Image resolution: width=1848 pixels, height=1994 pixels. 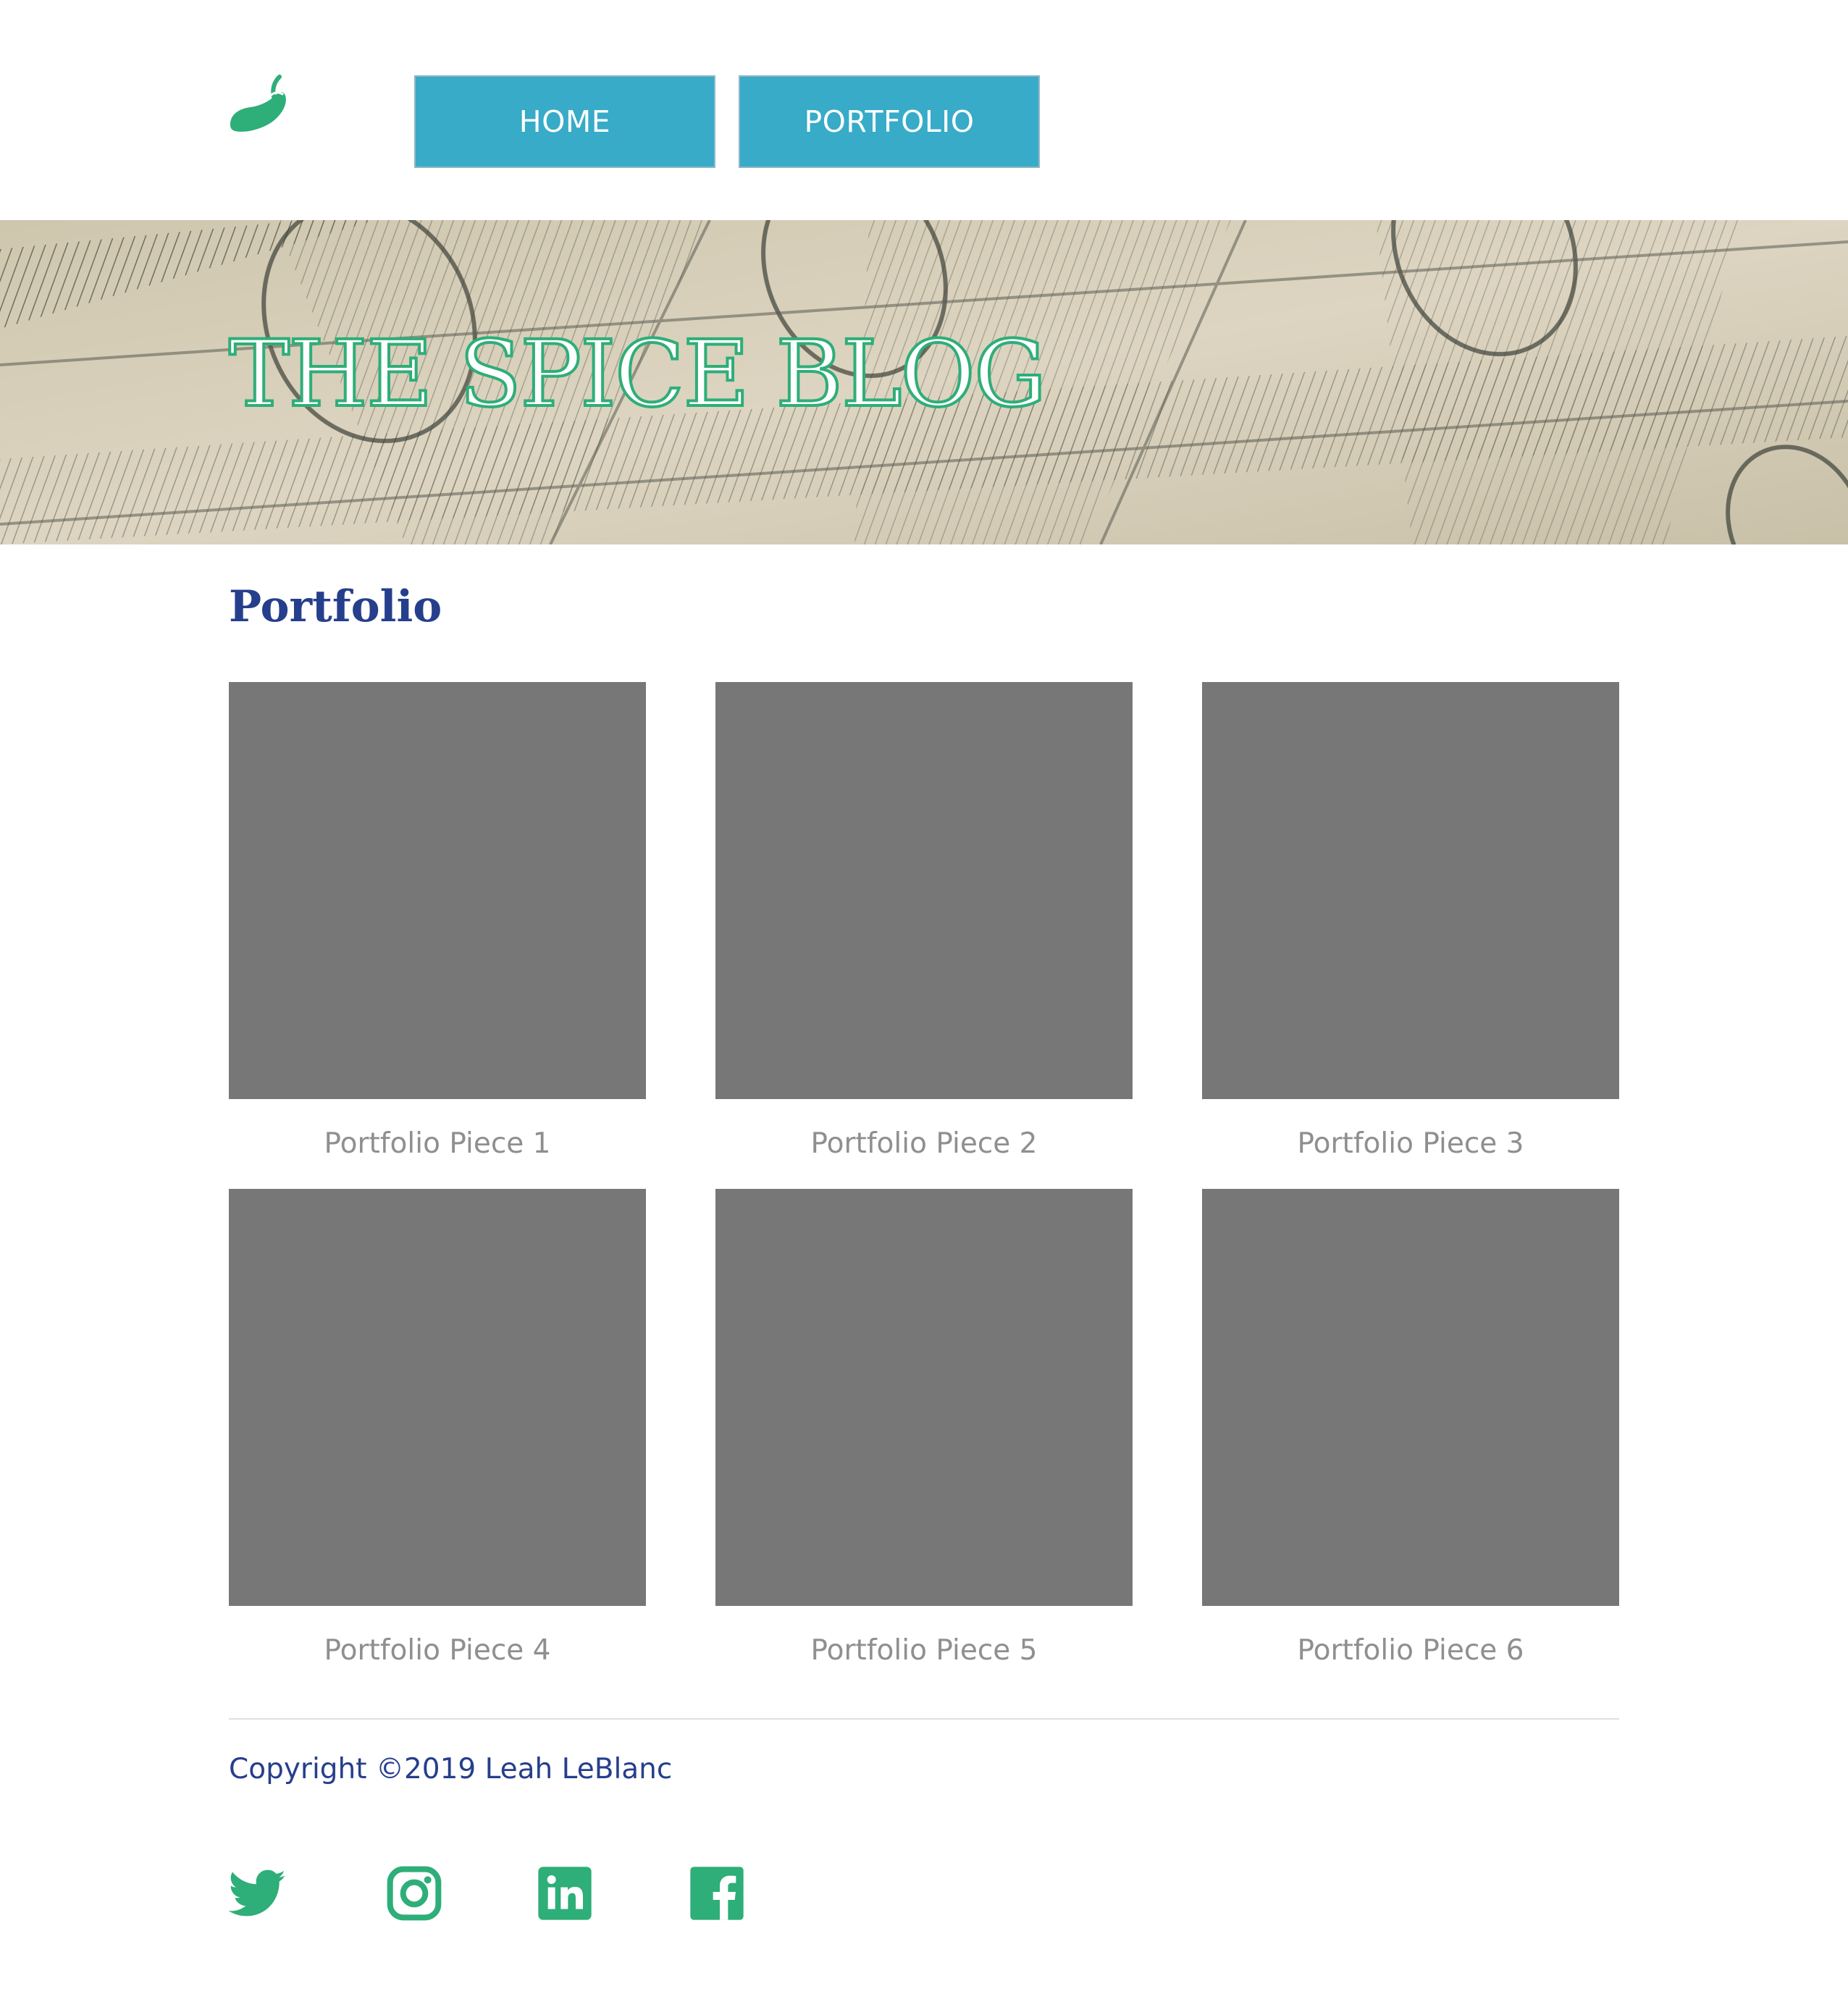 I want to click on nav-portfolio-button: PORTFOLIO, so click(x=889, y=121).